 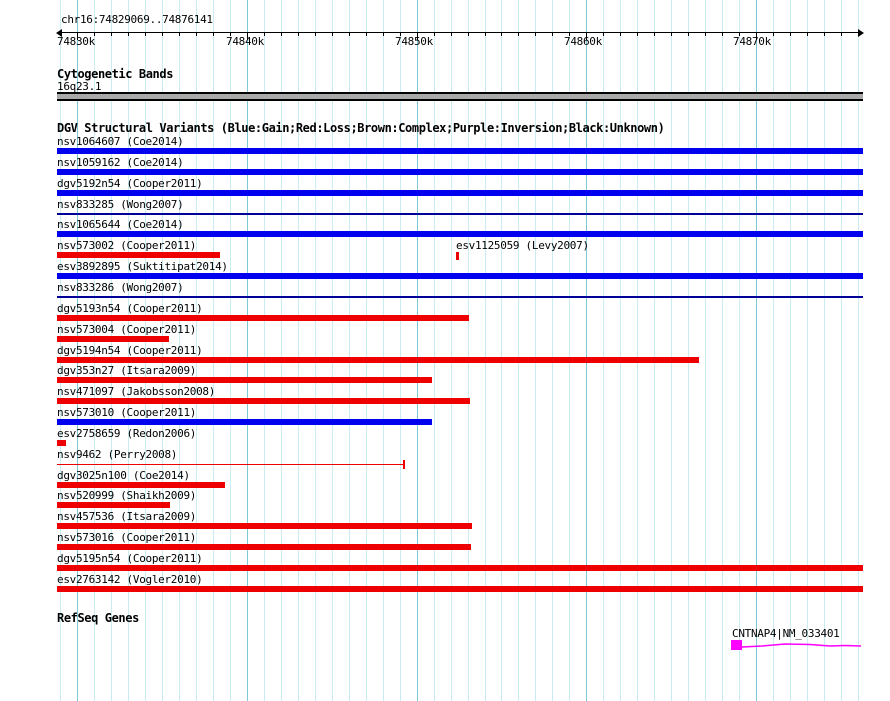 What do you see at coordinates (752, 41) in the screenshot?
I see `ruler-label: 74870k` at bounding box center [752, 41].